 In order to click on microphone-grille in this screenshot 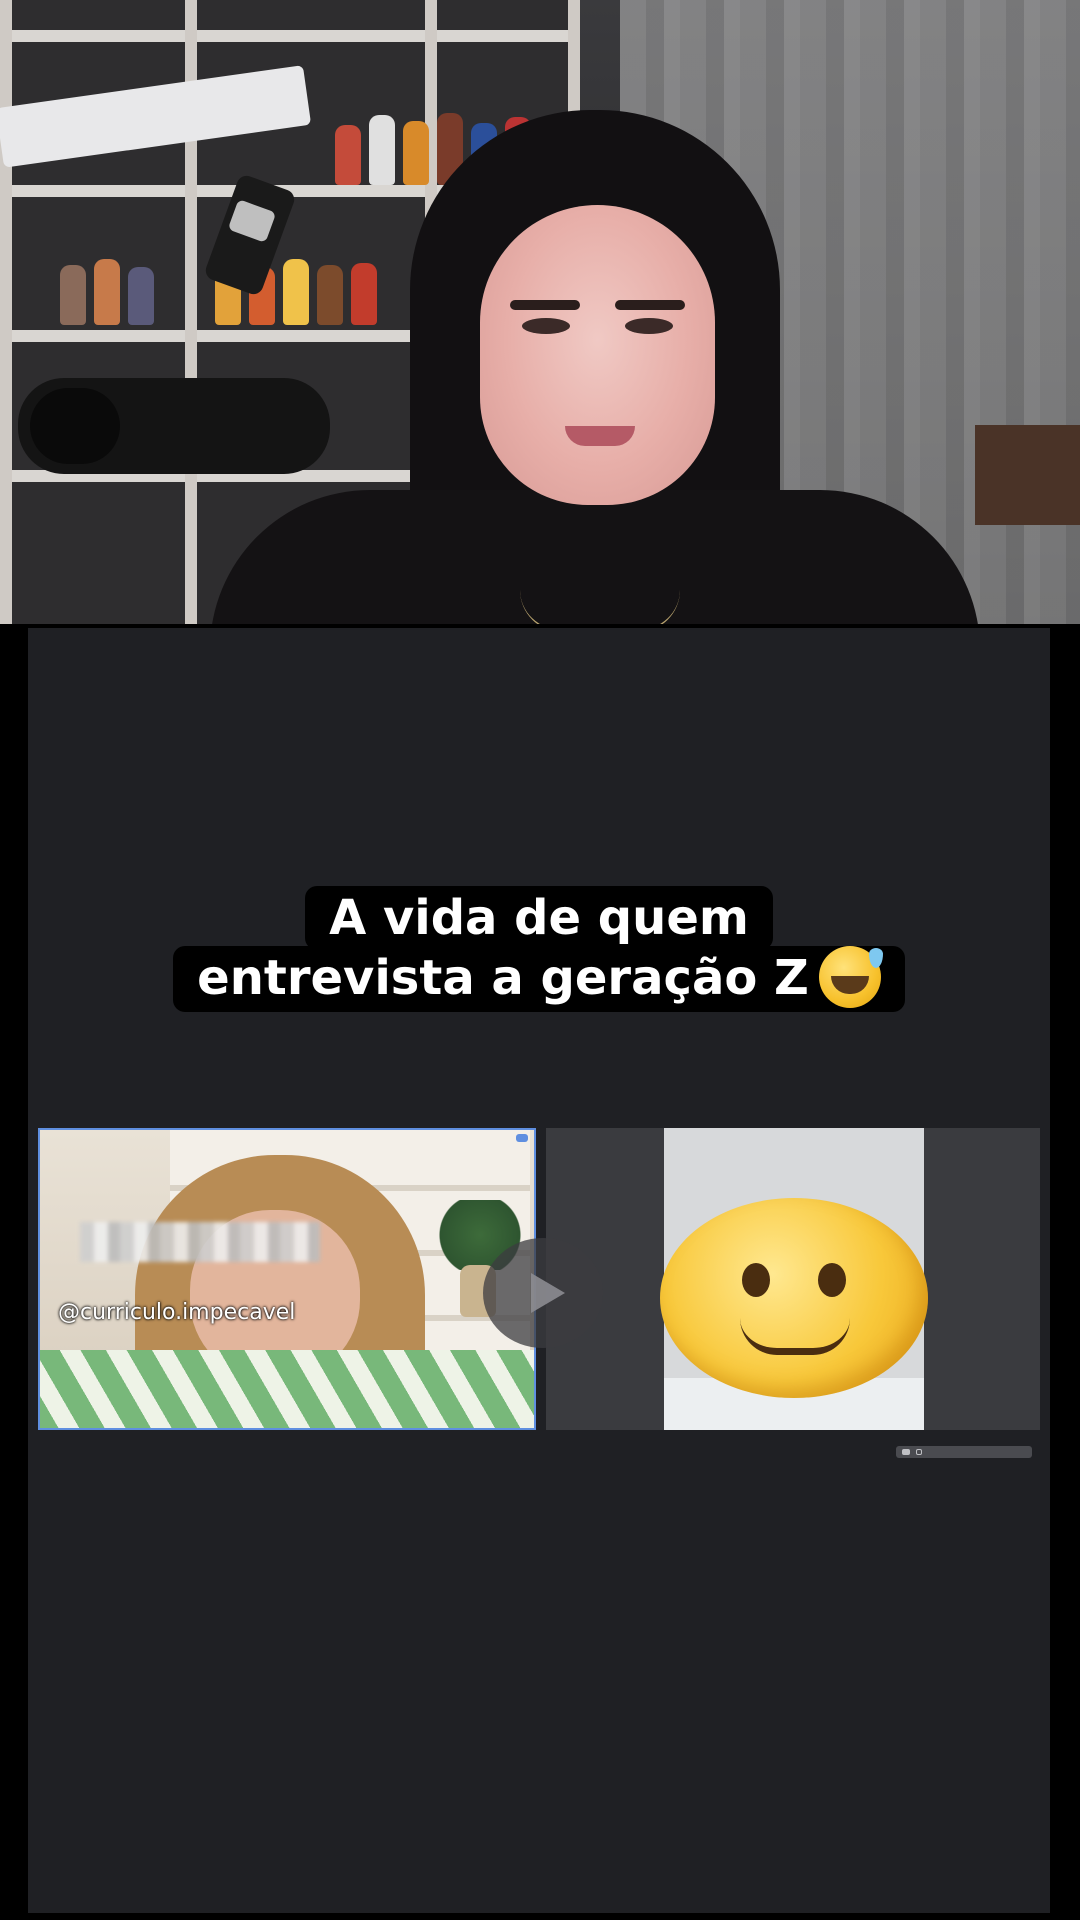, I will do `click(75, 426)`.